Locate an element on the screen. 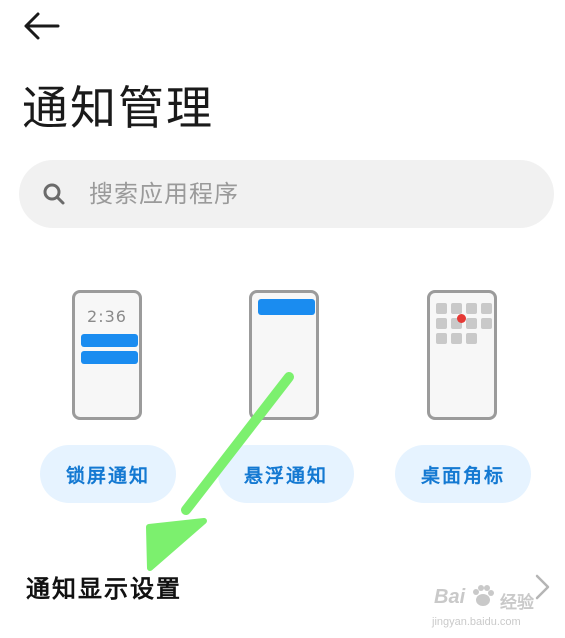  search-icon is located at coordinates (54, 194).